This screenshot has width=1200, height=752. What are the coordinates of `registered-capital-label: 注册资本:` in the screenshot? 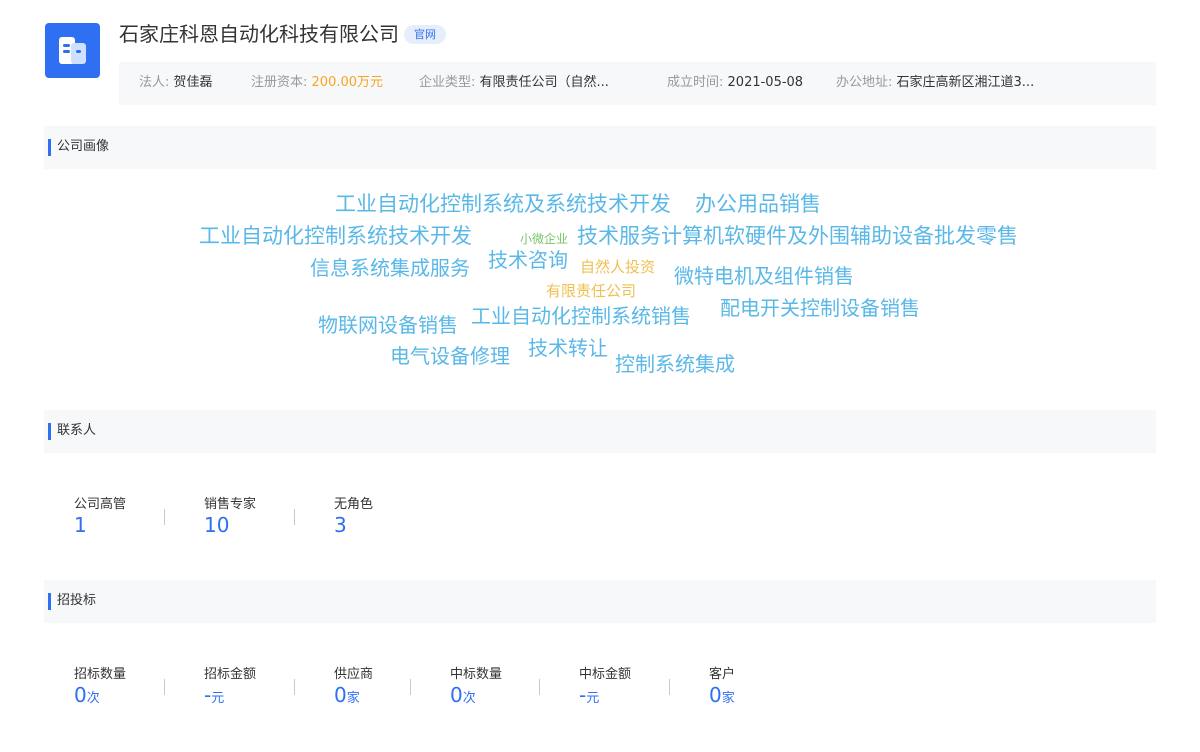 It's located at (279, 82).